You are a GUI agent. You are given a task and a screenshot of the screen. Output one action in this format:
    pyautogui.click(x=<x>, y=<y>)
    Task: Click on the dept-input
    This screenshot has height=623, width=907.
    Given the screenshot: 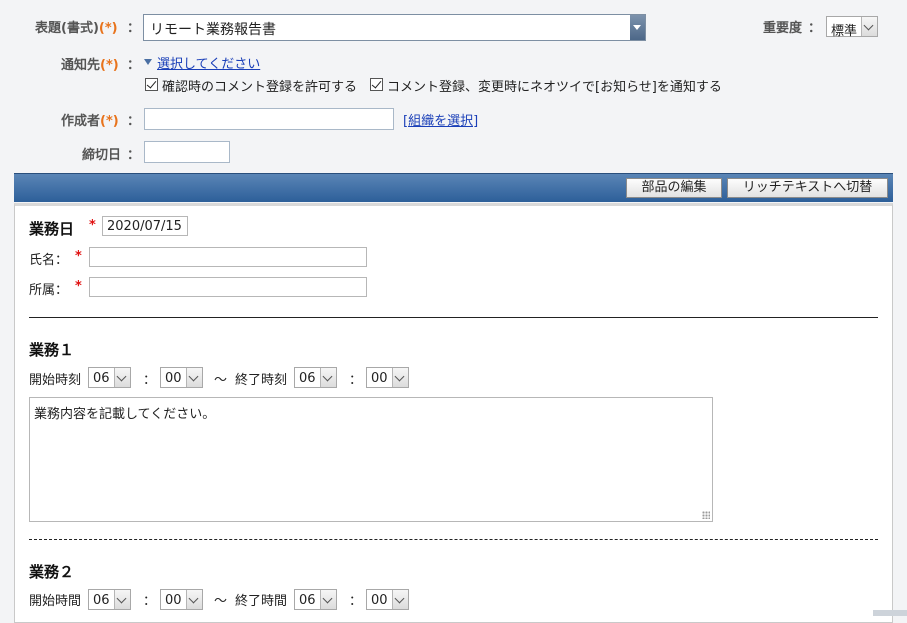 What is the action you would take?
    pyautogui.click(x=228, y=287)
    